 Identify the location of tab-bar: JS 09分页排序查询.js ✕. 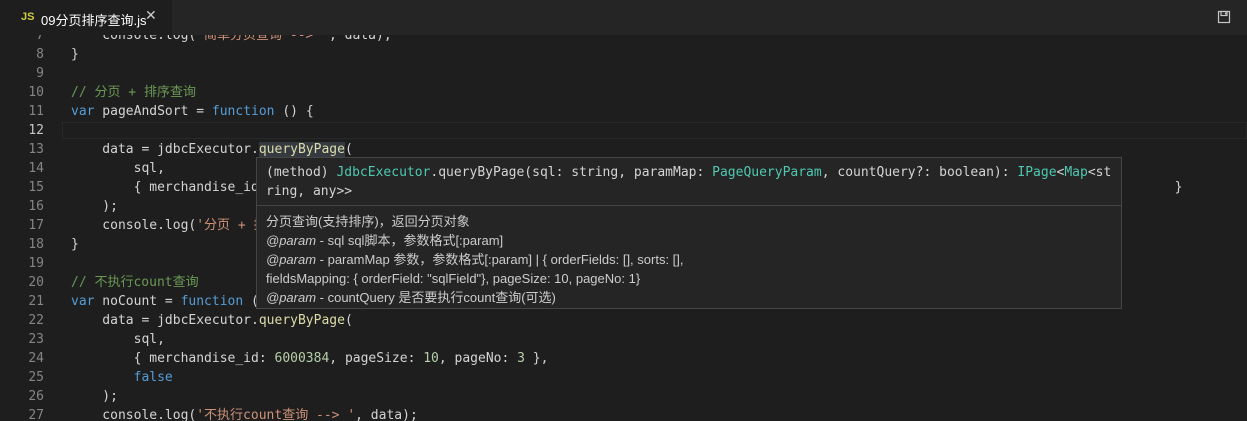
(623, 17).